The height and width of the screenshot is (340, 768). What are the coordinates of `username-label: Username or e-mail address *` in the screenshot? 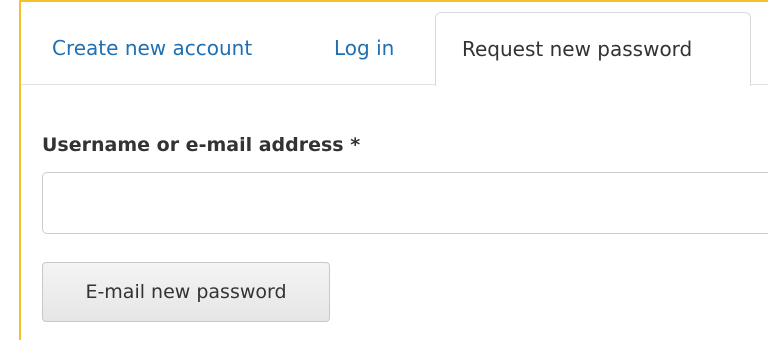 It's located at (201, 145).